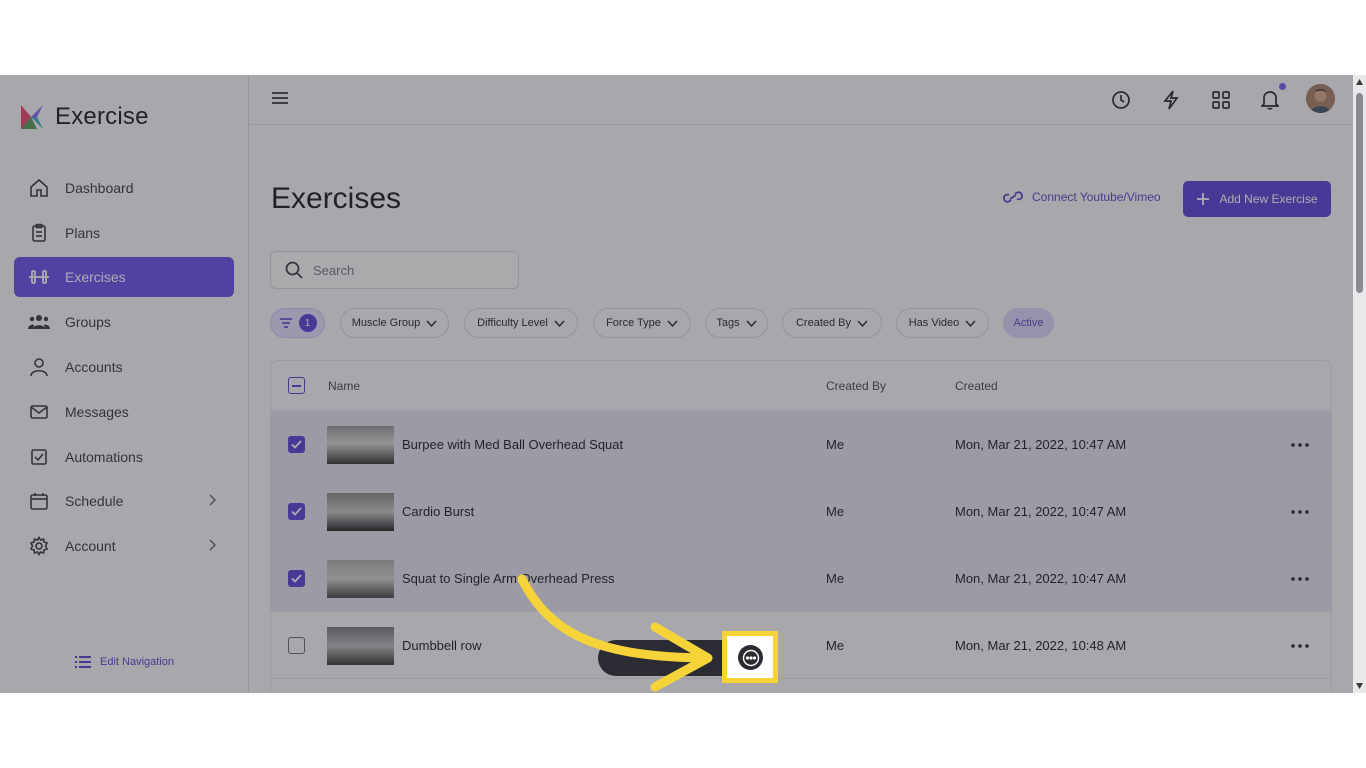  I want to click on sidebar-item-groups: Groups, so click(124, 322).